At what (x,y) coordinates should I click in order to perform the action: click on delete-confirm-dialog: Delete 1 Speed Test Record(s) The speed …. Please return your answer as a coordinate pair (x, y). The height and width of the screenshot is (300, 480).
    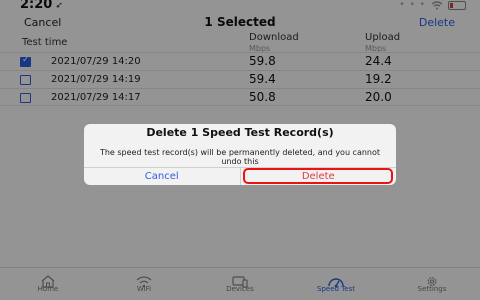
    Looking at the image, I should click on (240, 154).